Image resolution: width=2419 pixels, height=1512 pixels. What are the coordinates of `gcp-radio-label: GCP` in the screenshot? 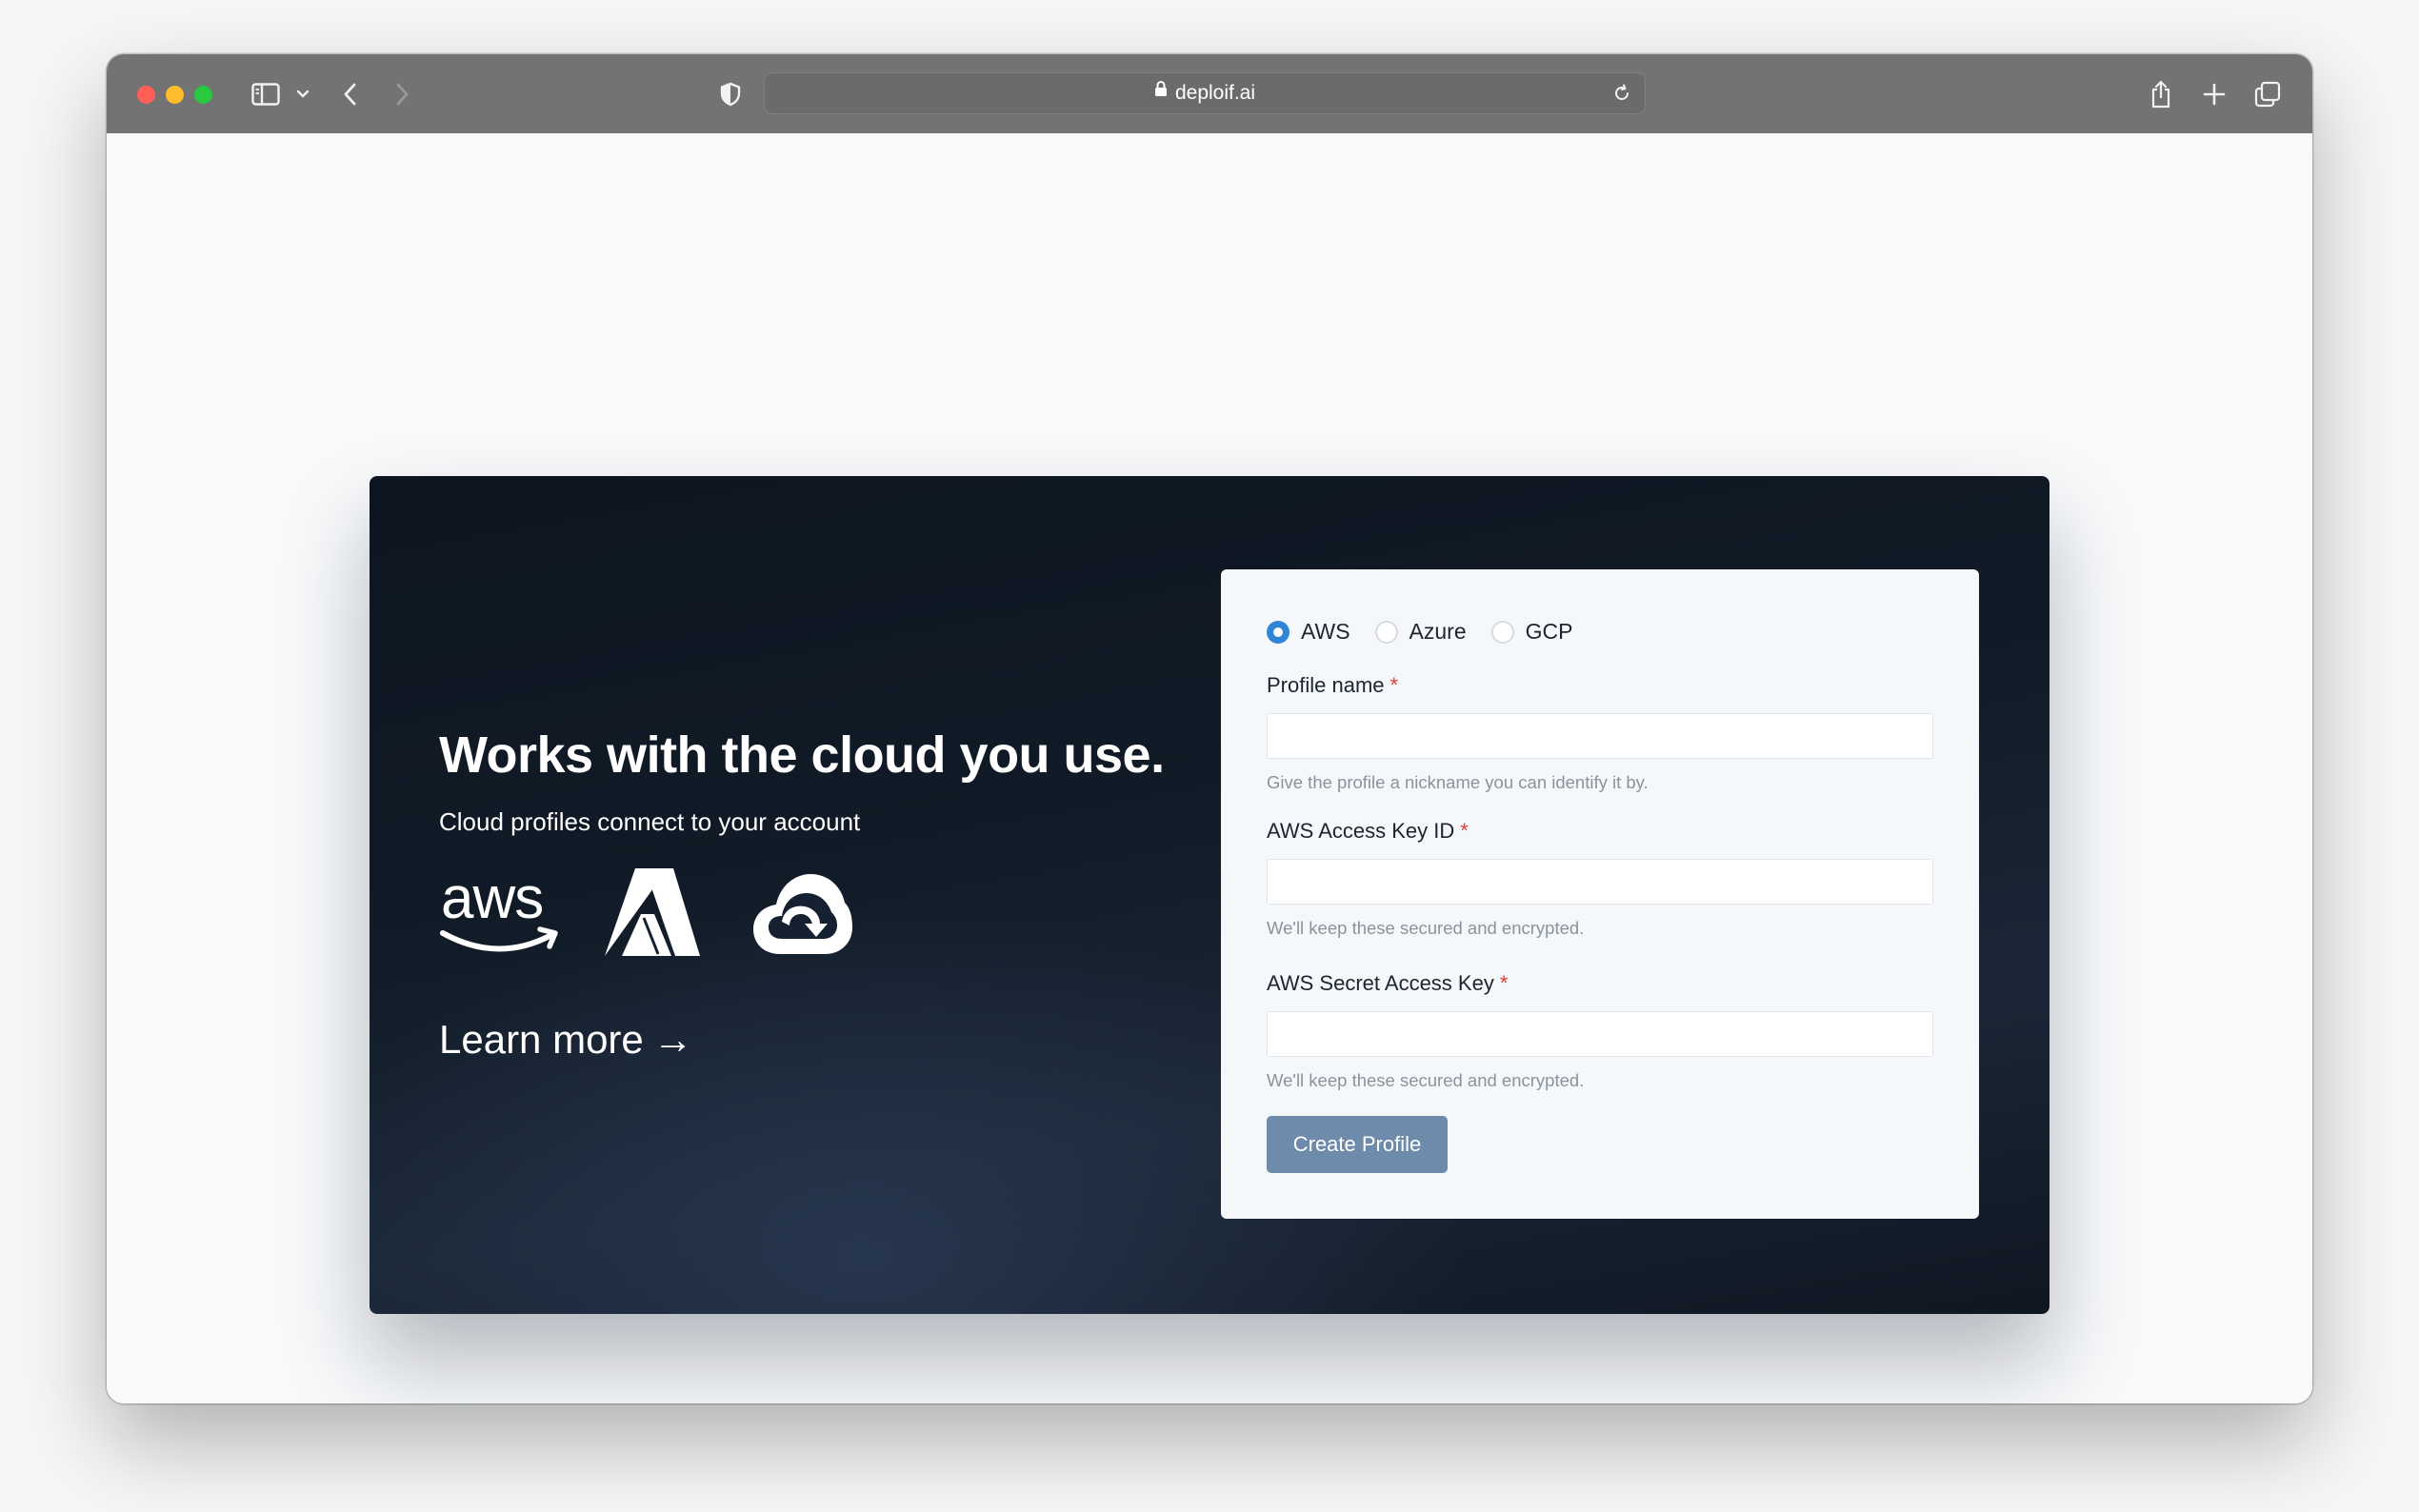 It's located at (1549, 631).